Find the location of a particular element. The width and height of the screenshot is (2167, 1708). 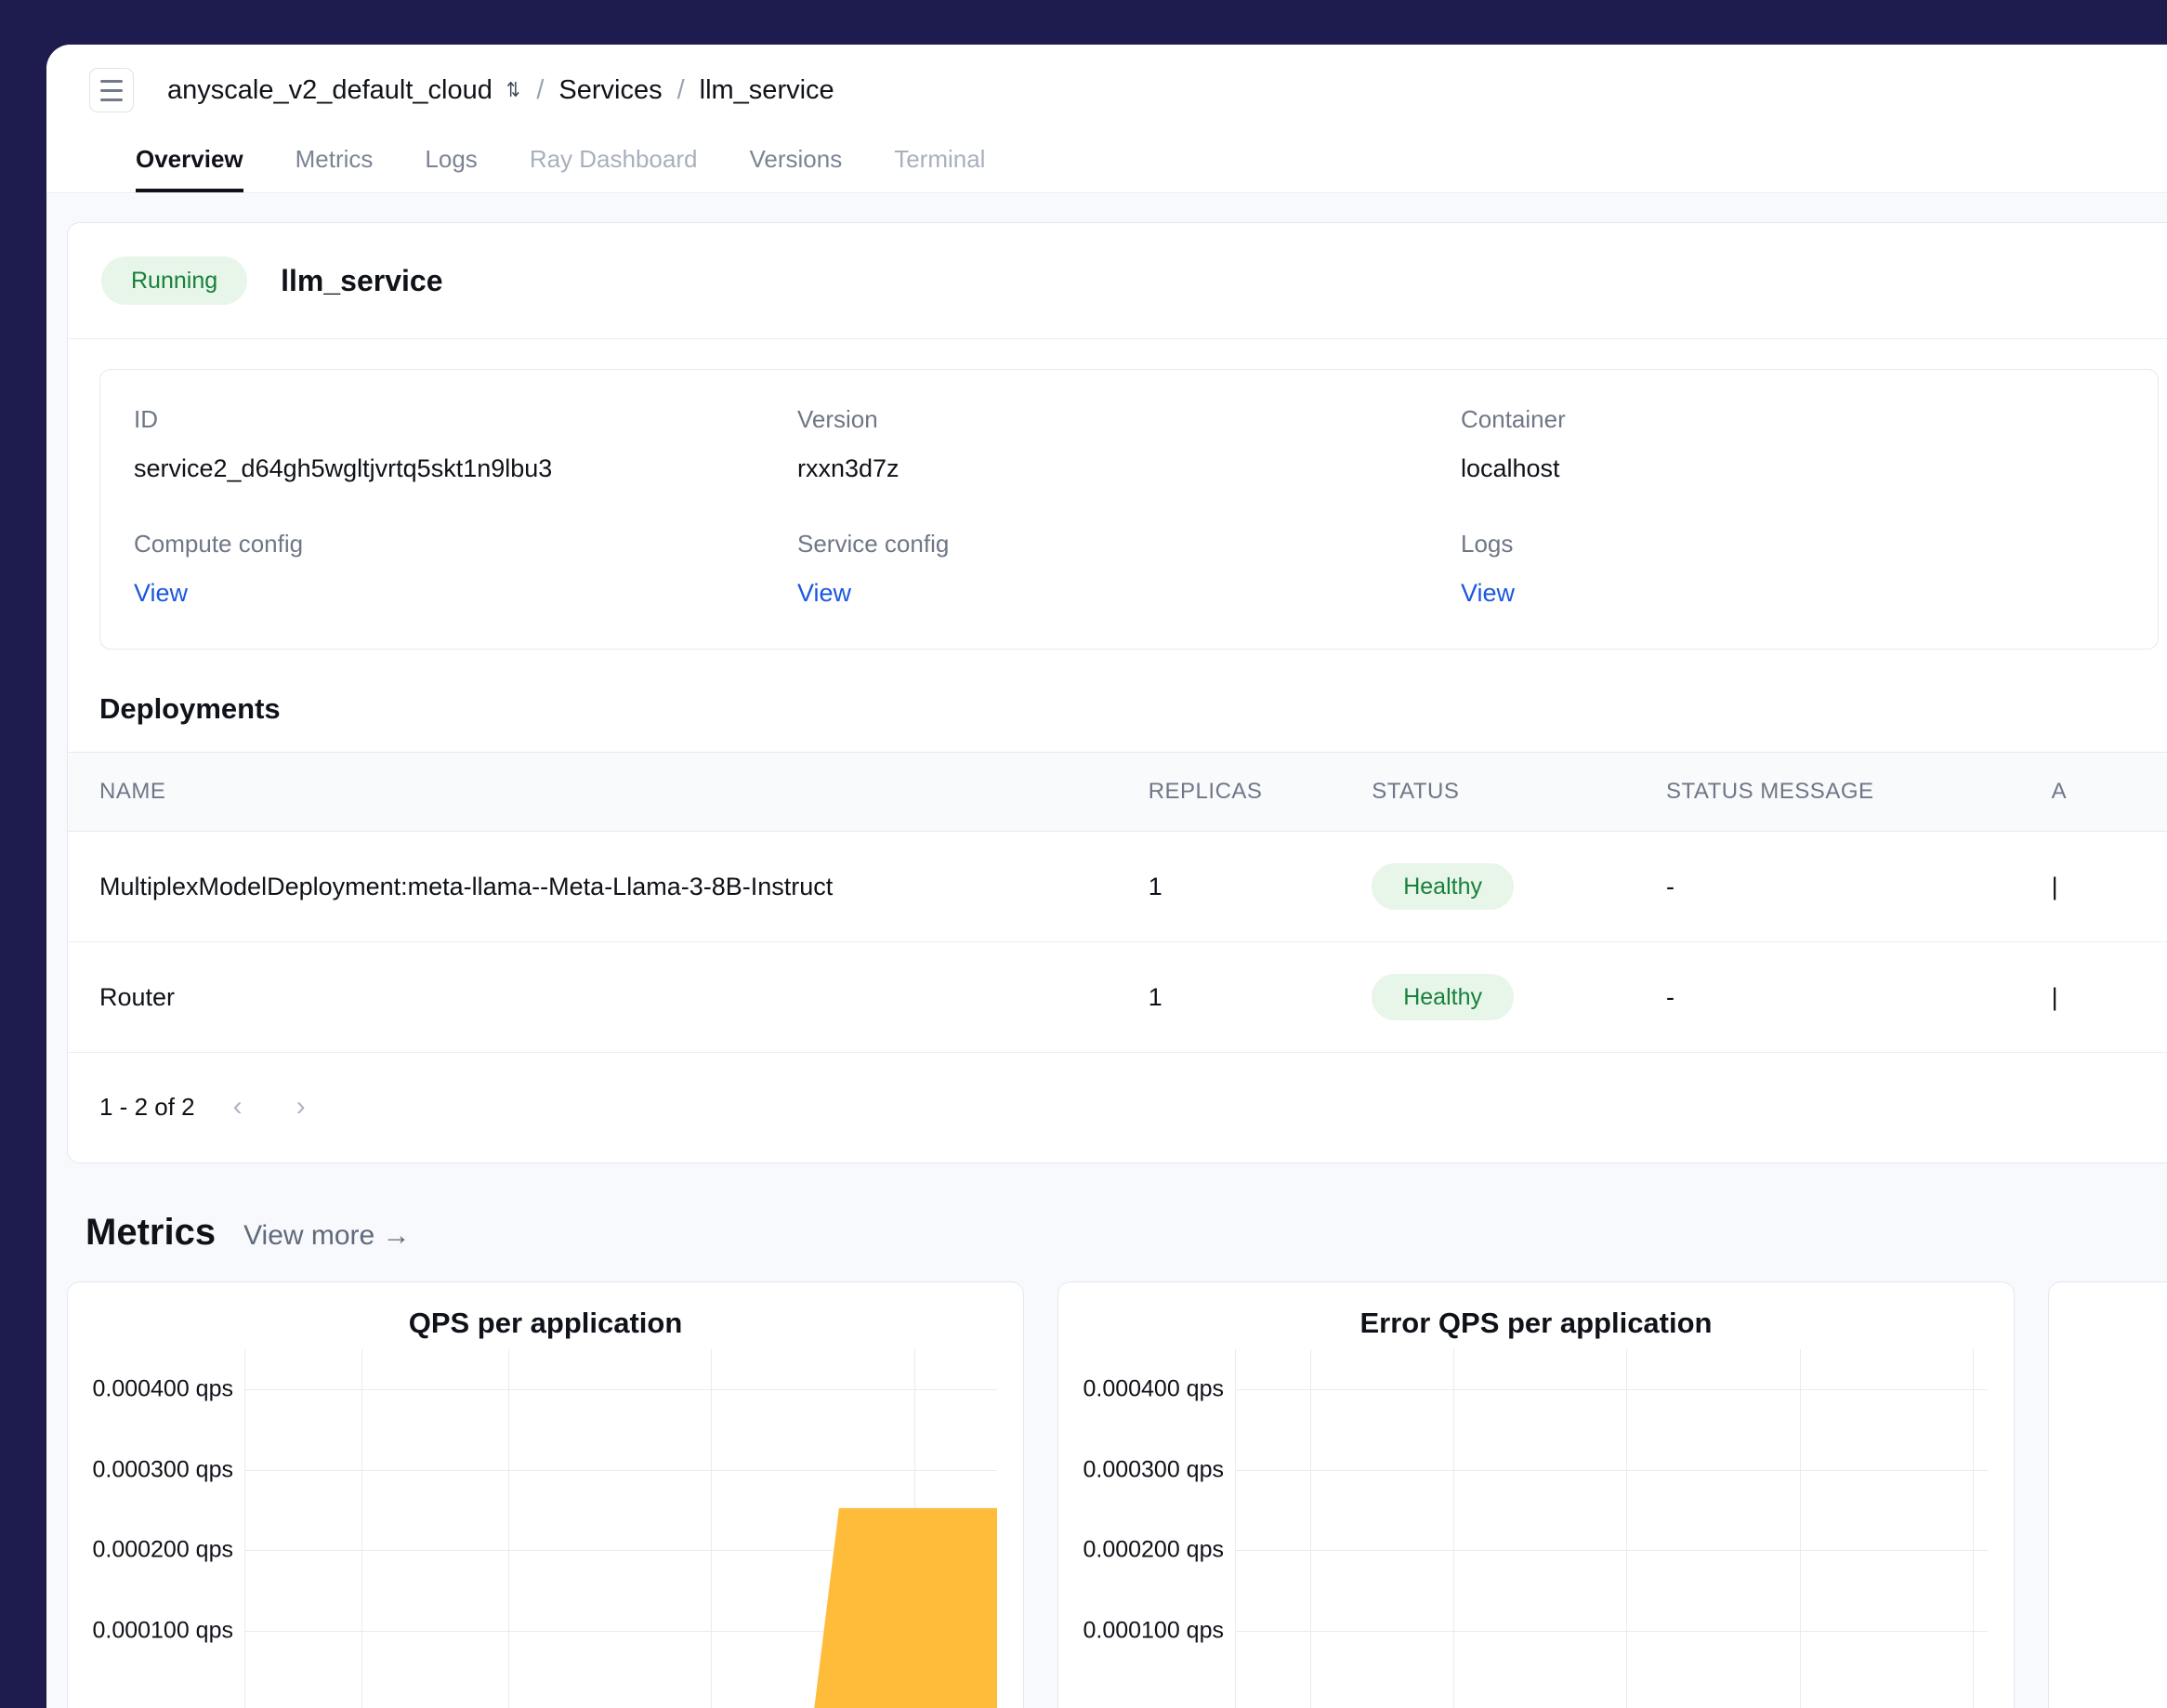

table-header-row: NAME REPLICAS STATUS STATUS MESSAGE A is located at coordinates (1117, 792).